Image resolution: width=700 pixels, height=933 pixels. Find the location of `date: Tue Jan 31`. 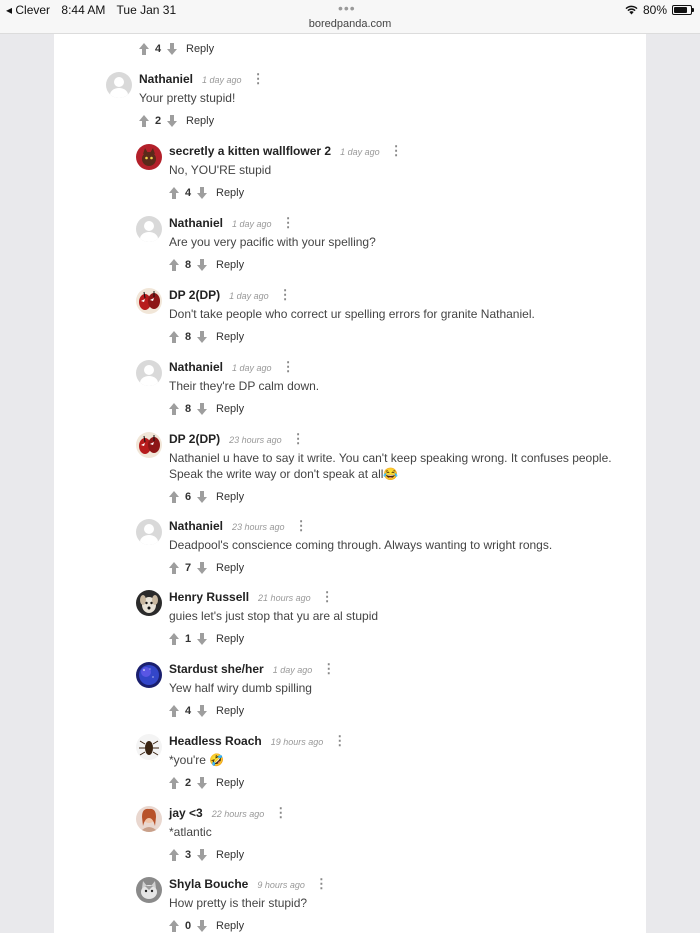

date: Tue Jan 31 is located at coordinates (146, 10).